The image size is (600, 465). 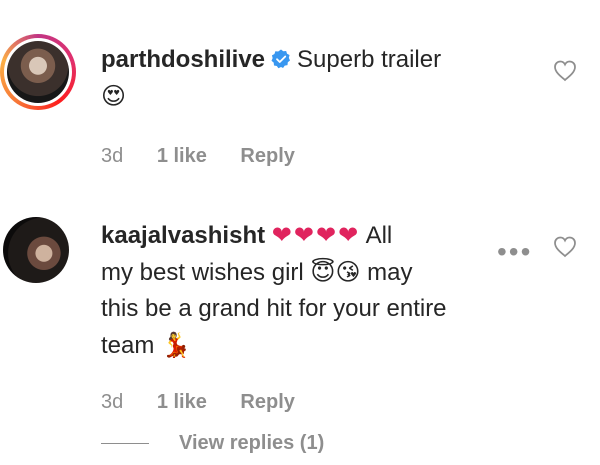 I want to click on username: parthdoshilive, so click(x=183, y=59).